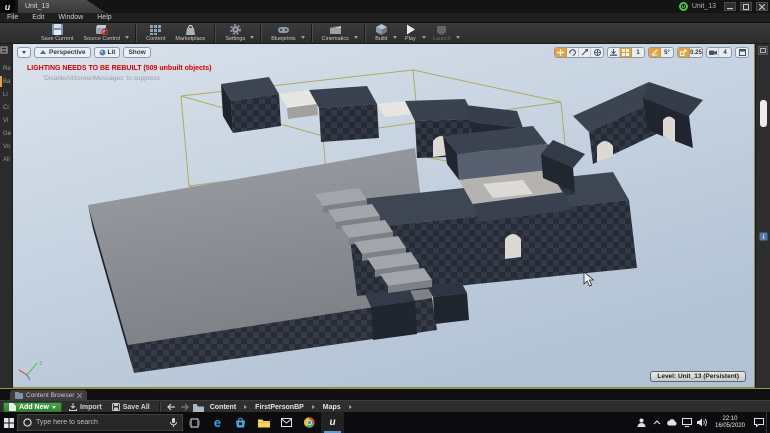 Image resolution: width=770 pixels, height=433 pixels. What do you see at coordinates (279, 407) in the screenshot?
I see `breadcrumb-firstpersonbp: FirstPersonBP` at bounding box center [279, 407].